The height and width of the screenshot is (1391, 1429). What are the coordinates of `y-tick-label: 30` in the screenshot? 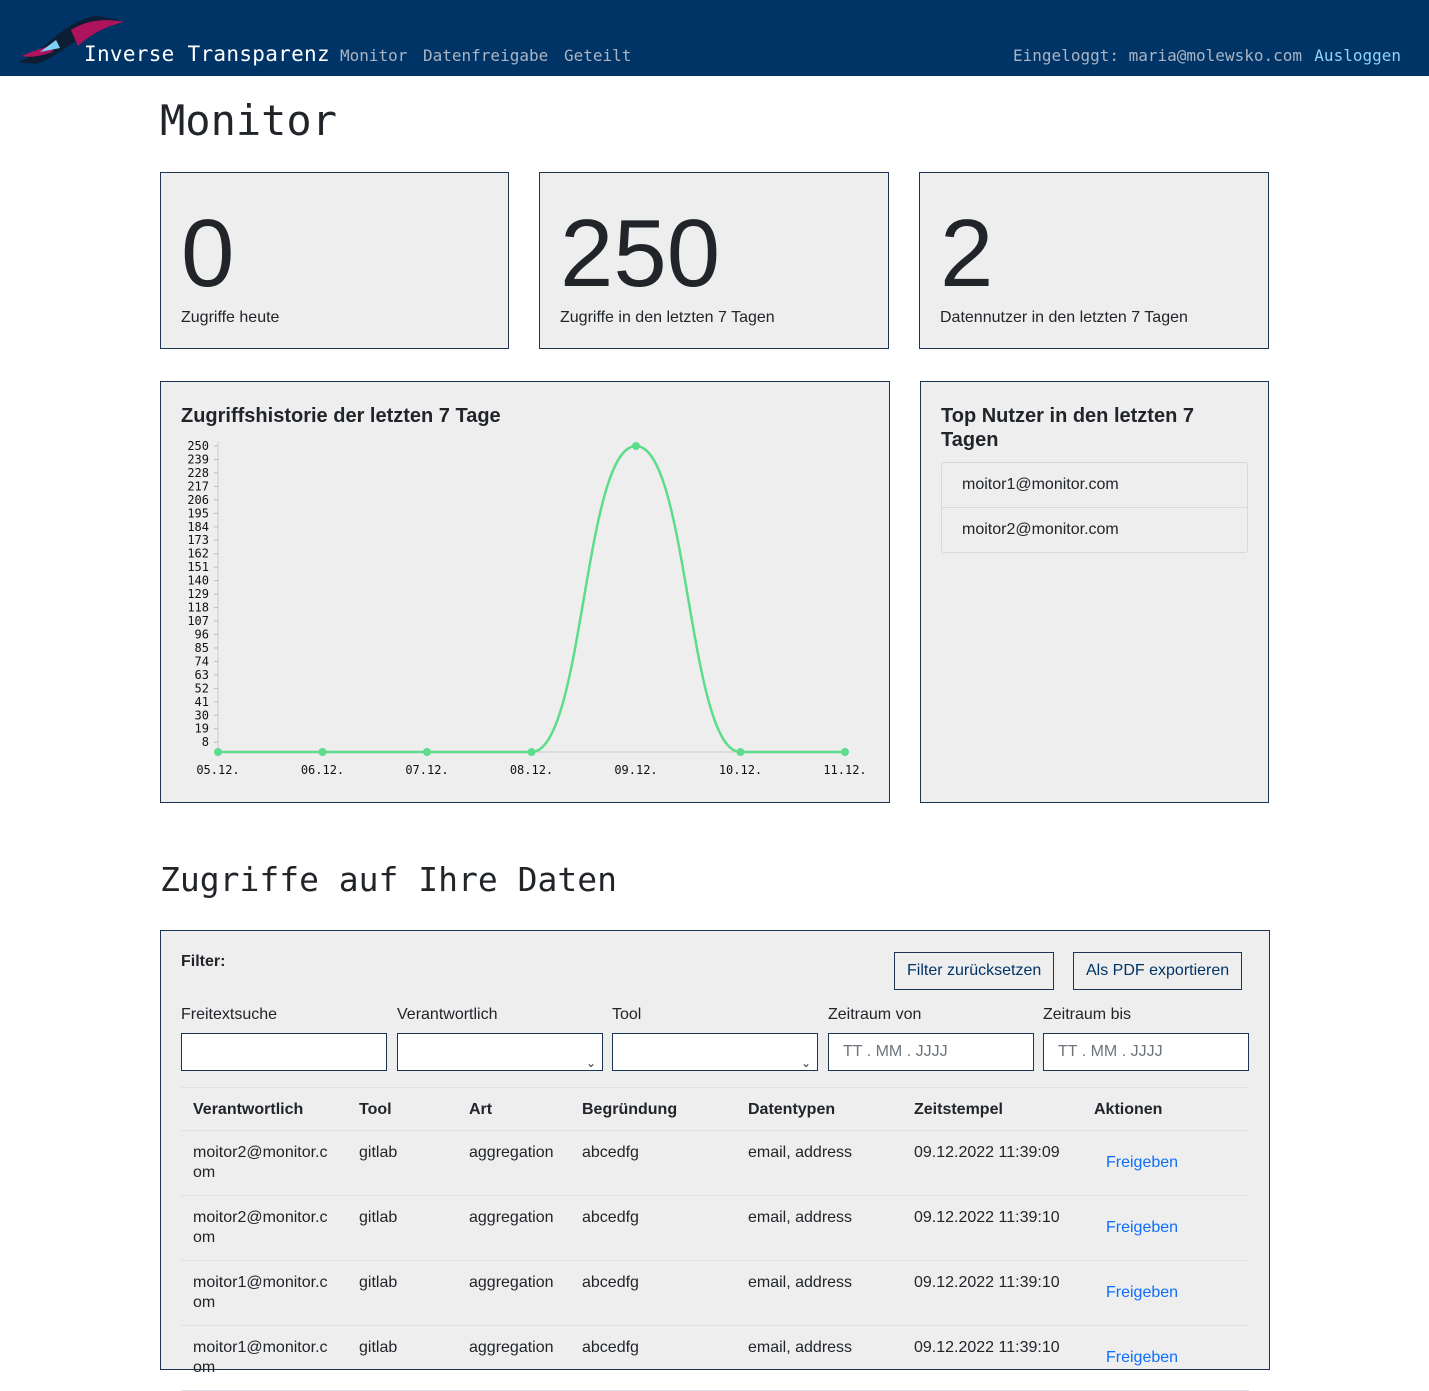 It's located at (202, 715).